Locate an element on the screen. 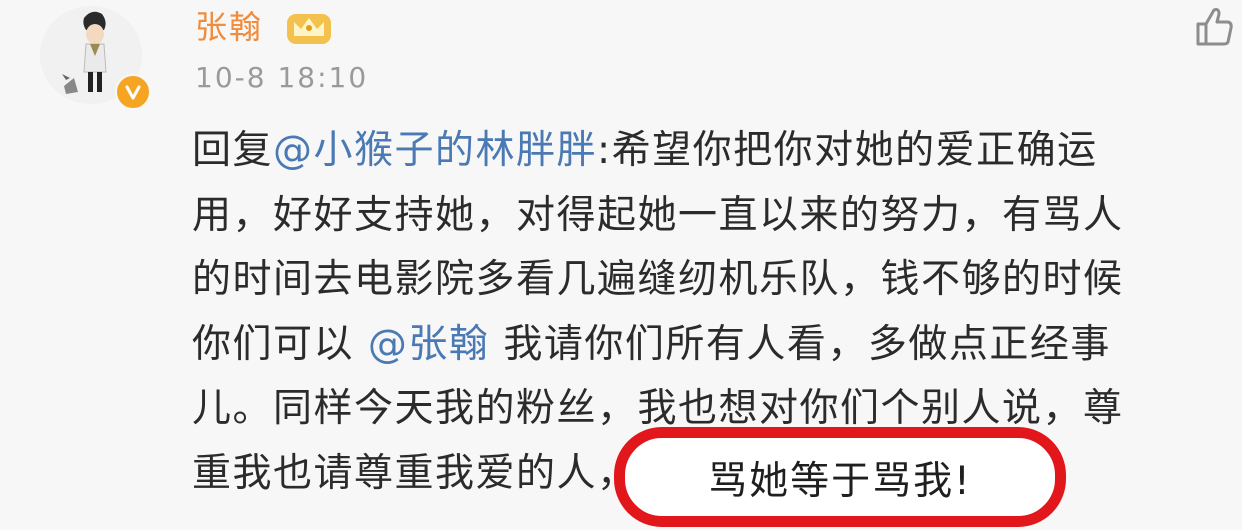 Image resolution: width=1242 pixels, height=530 pixels. highlight-callout: 骂她等于骂我! is located at coordinates (840, 477).